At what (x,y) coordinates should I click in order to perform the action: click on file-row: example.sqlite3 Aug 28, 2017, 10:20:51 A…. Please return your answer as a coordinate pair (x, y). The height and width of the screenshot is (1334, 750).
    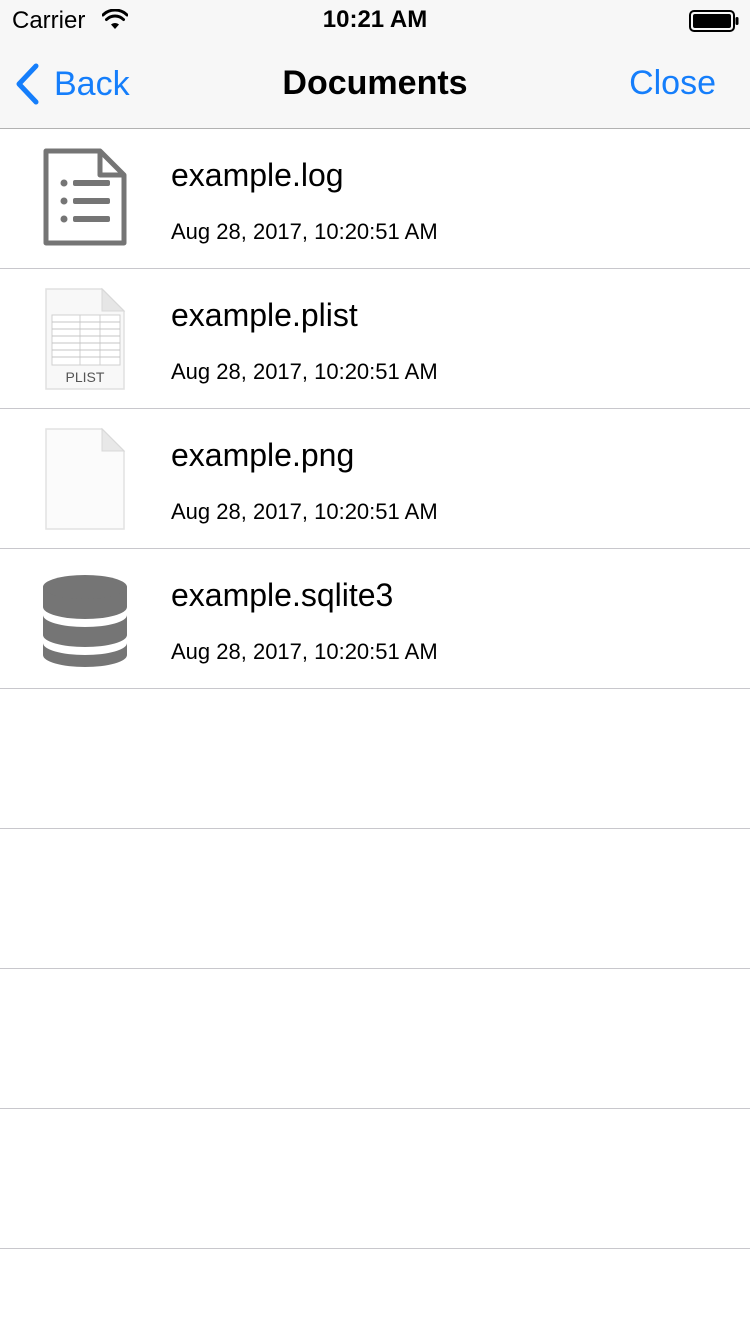
    Looking at the image, I should click on (375, 619).